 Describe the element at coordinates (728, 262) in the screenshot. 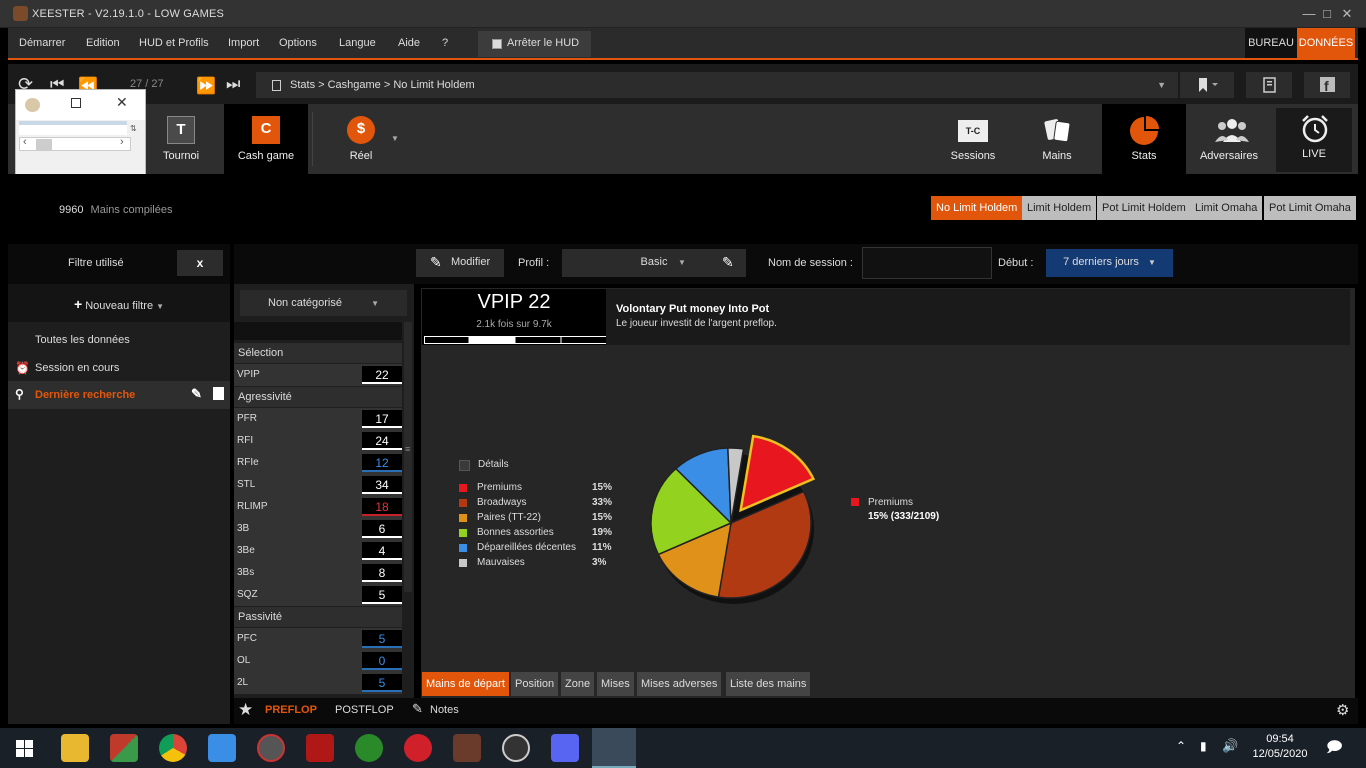

I see `pencil-icon: ✎` at that location.